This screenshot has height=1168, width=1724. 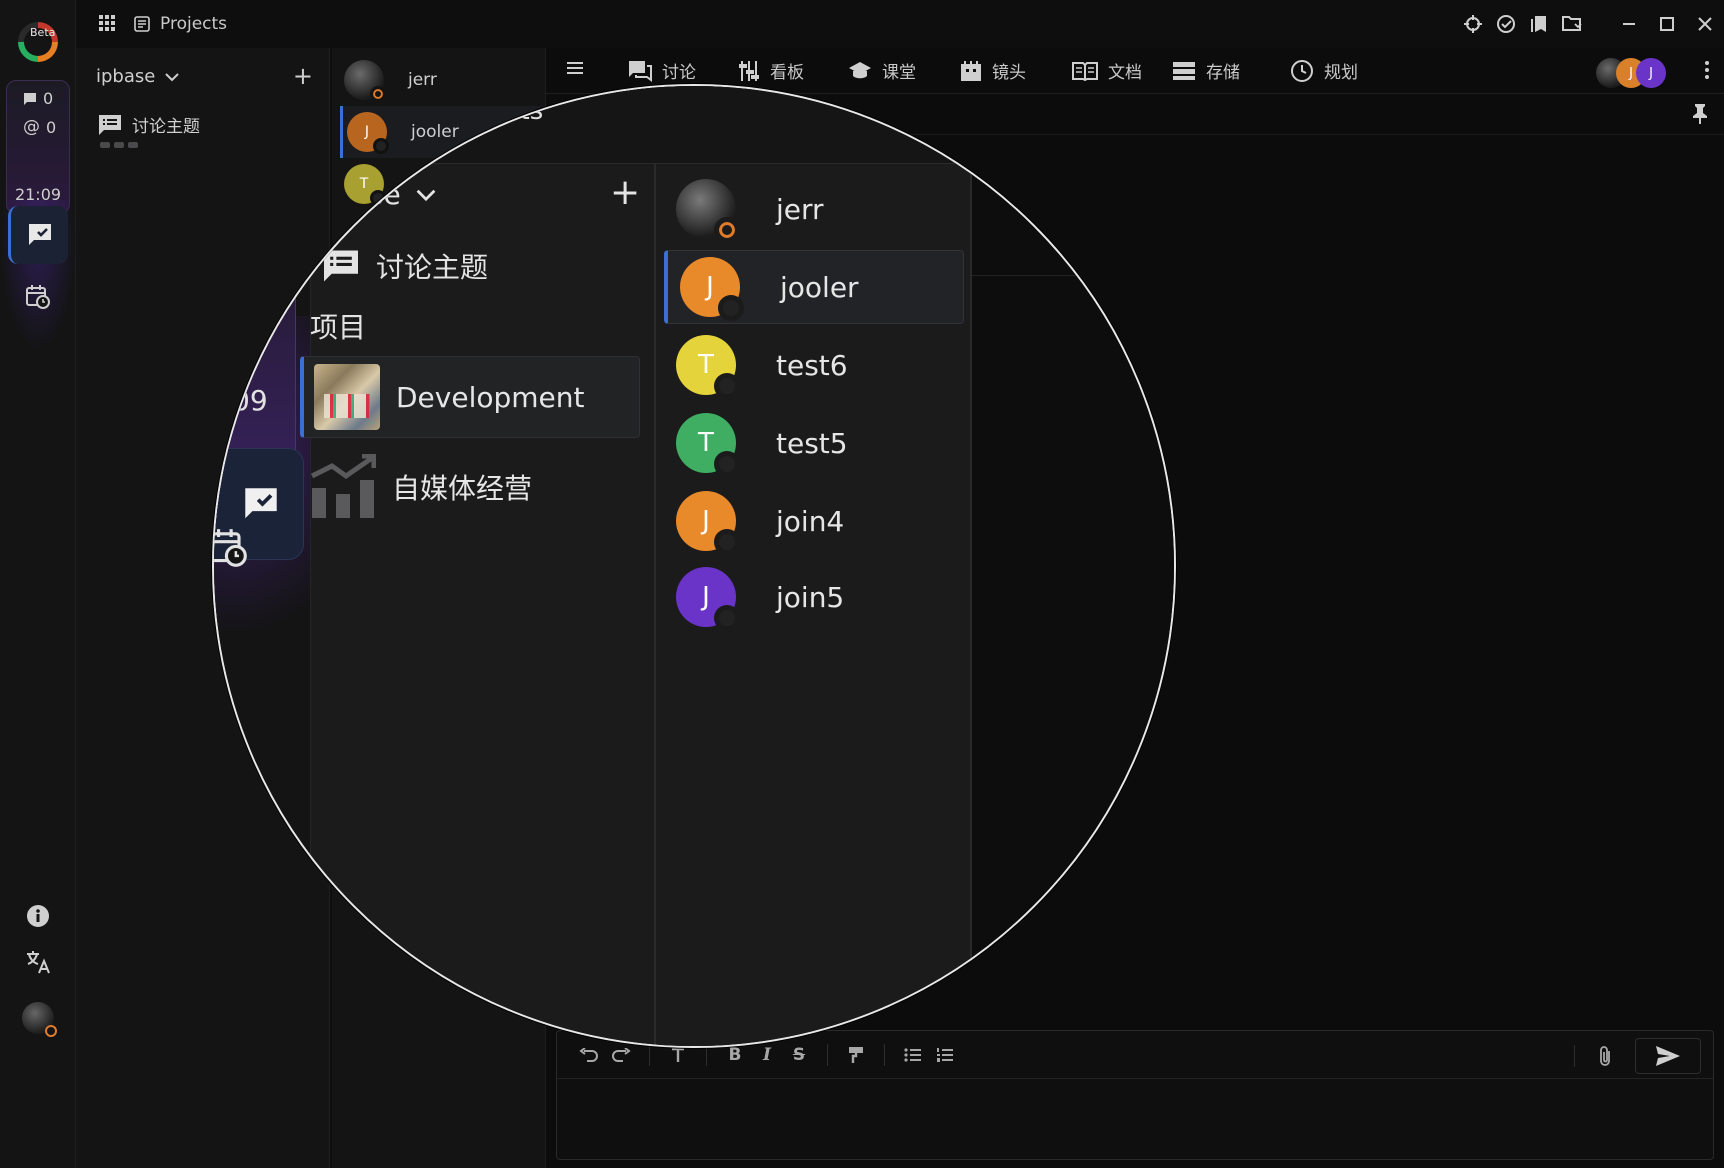 I want to click on minimize-button, so click(x=1629, y=24).